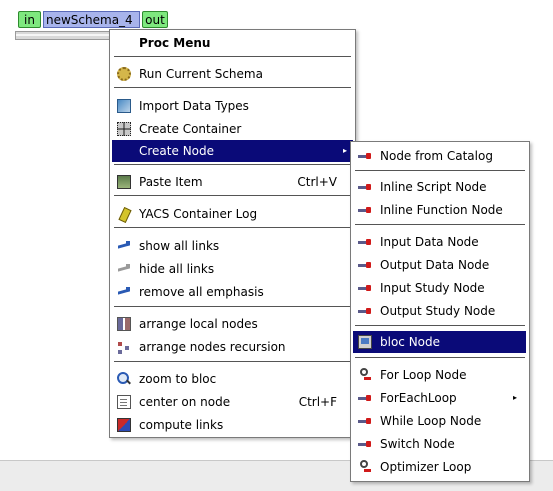 Image resolution: width=553 pixels, height=491 pixels. Describe the element at coordinates (124, 425) in the screenshot. I see `compute-links-icon` at that location.